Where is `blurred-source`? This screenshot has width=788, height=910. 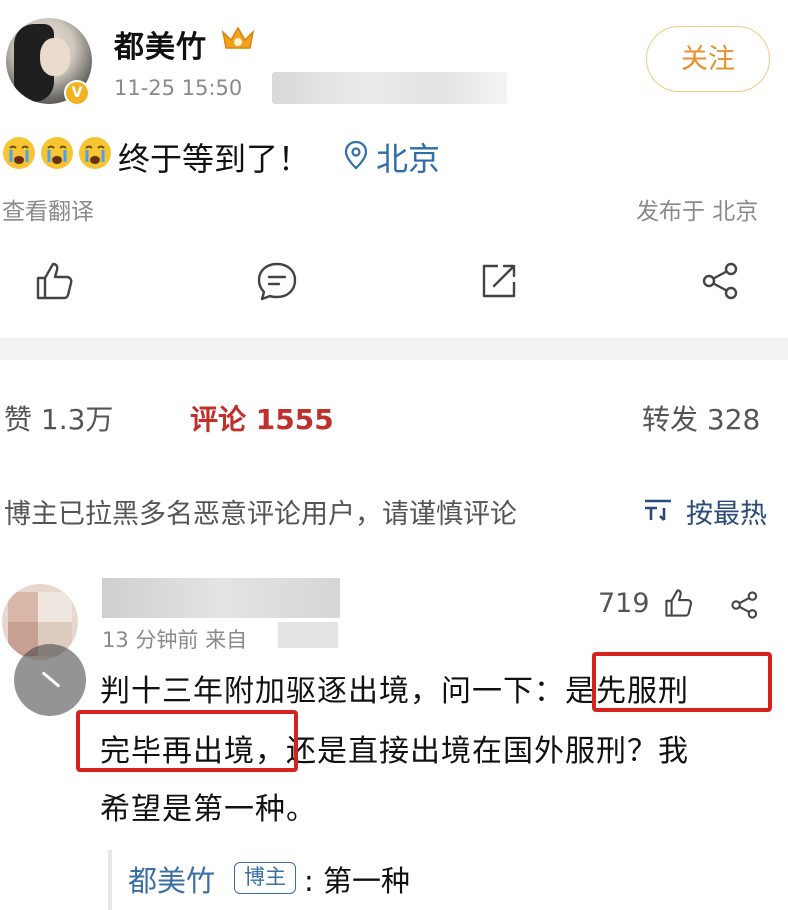 blurred-source is located at coordinates (389, 88).